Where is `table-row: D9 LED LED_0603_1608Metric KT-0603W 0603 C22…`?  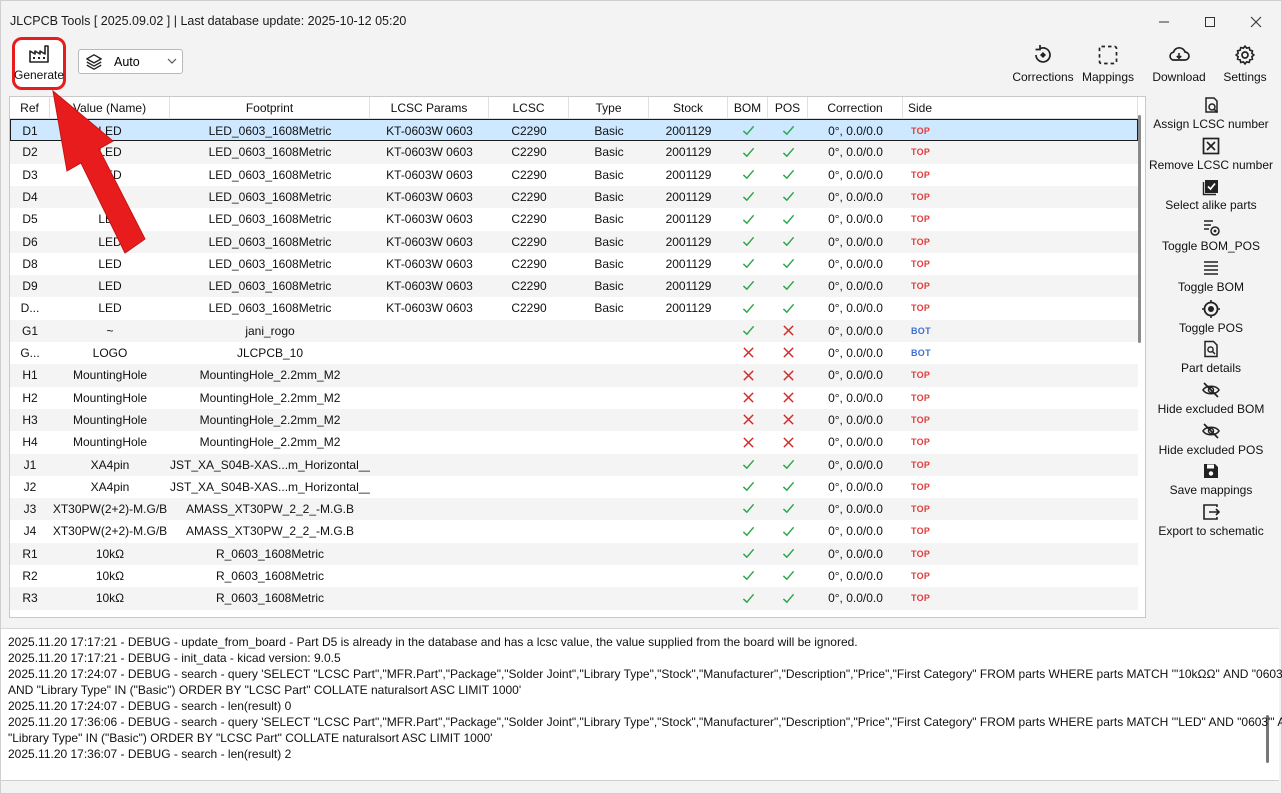 table-row: D9 LED LED_0603_1608Metric KT-0603W 0603 C22… is located at coordinates (574, 286).